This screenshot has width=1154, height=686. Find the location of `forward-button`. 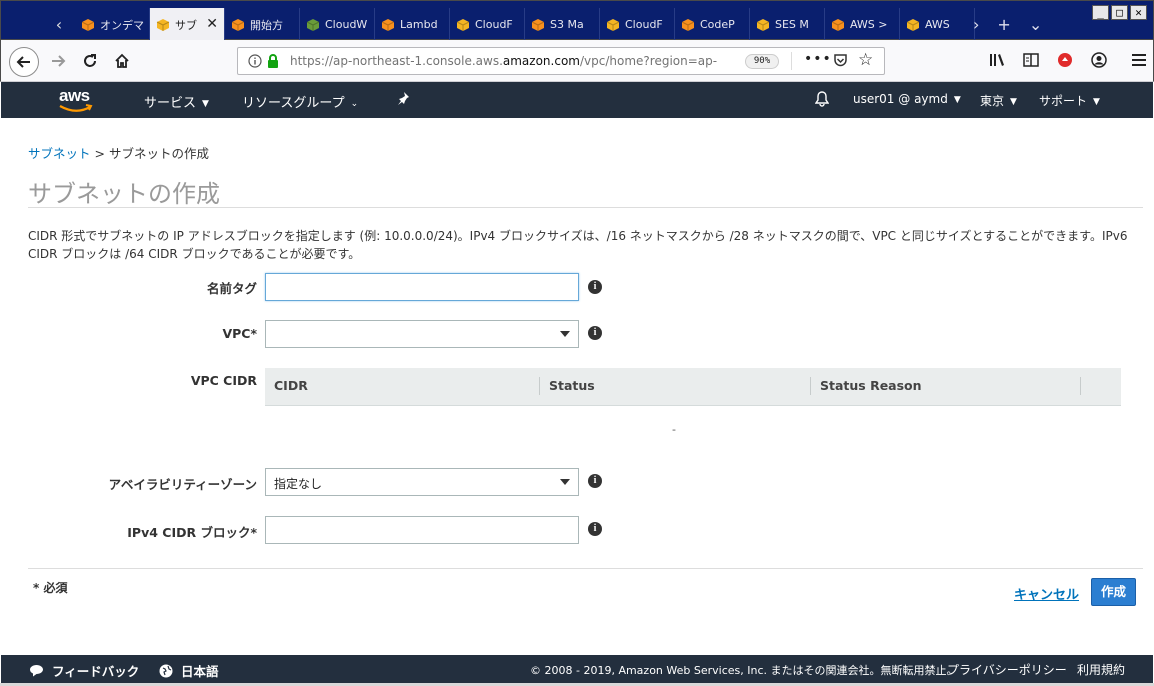

forward-button is located at coordinates (58, 61).